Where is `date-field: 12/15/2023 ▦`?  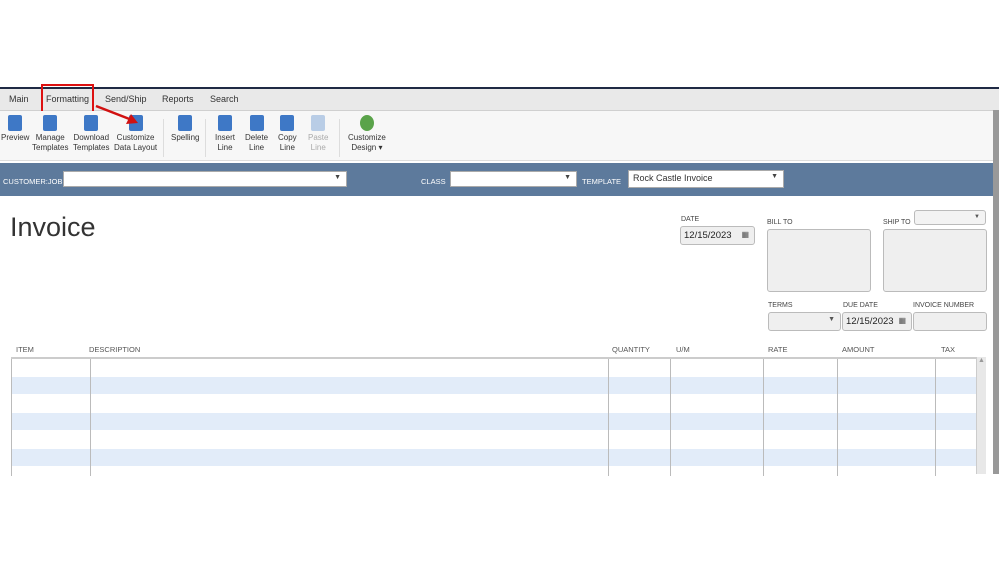 date-field: 12/15/2023 ▦ is located at coordinates (717, 235).